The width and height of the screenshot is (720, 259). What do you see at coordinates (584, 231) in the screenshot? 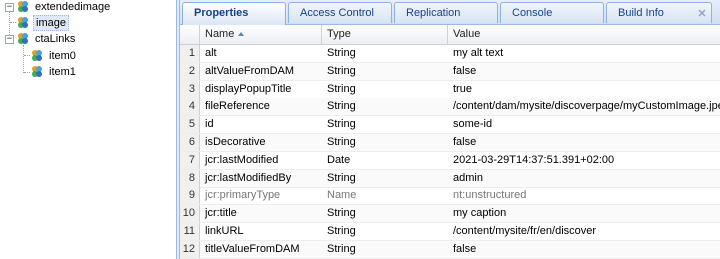
I see `property-value-cell: /content/mysite/fr/en/discover` at bounding box center [584, 231].